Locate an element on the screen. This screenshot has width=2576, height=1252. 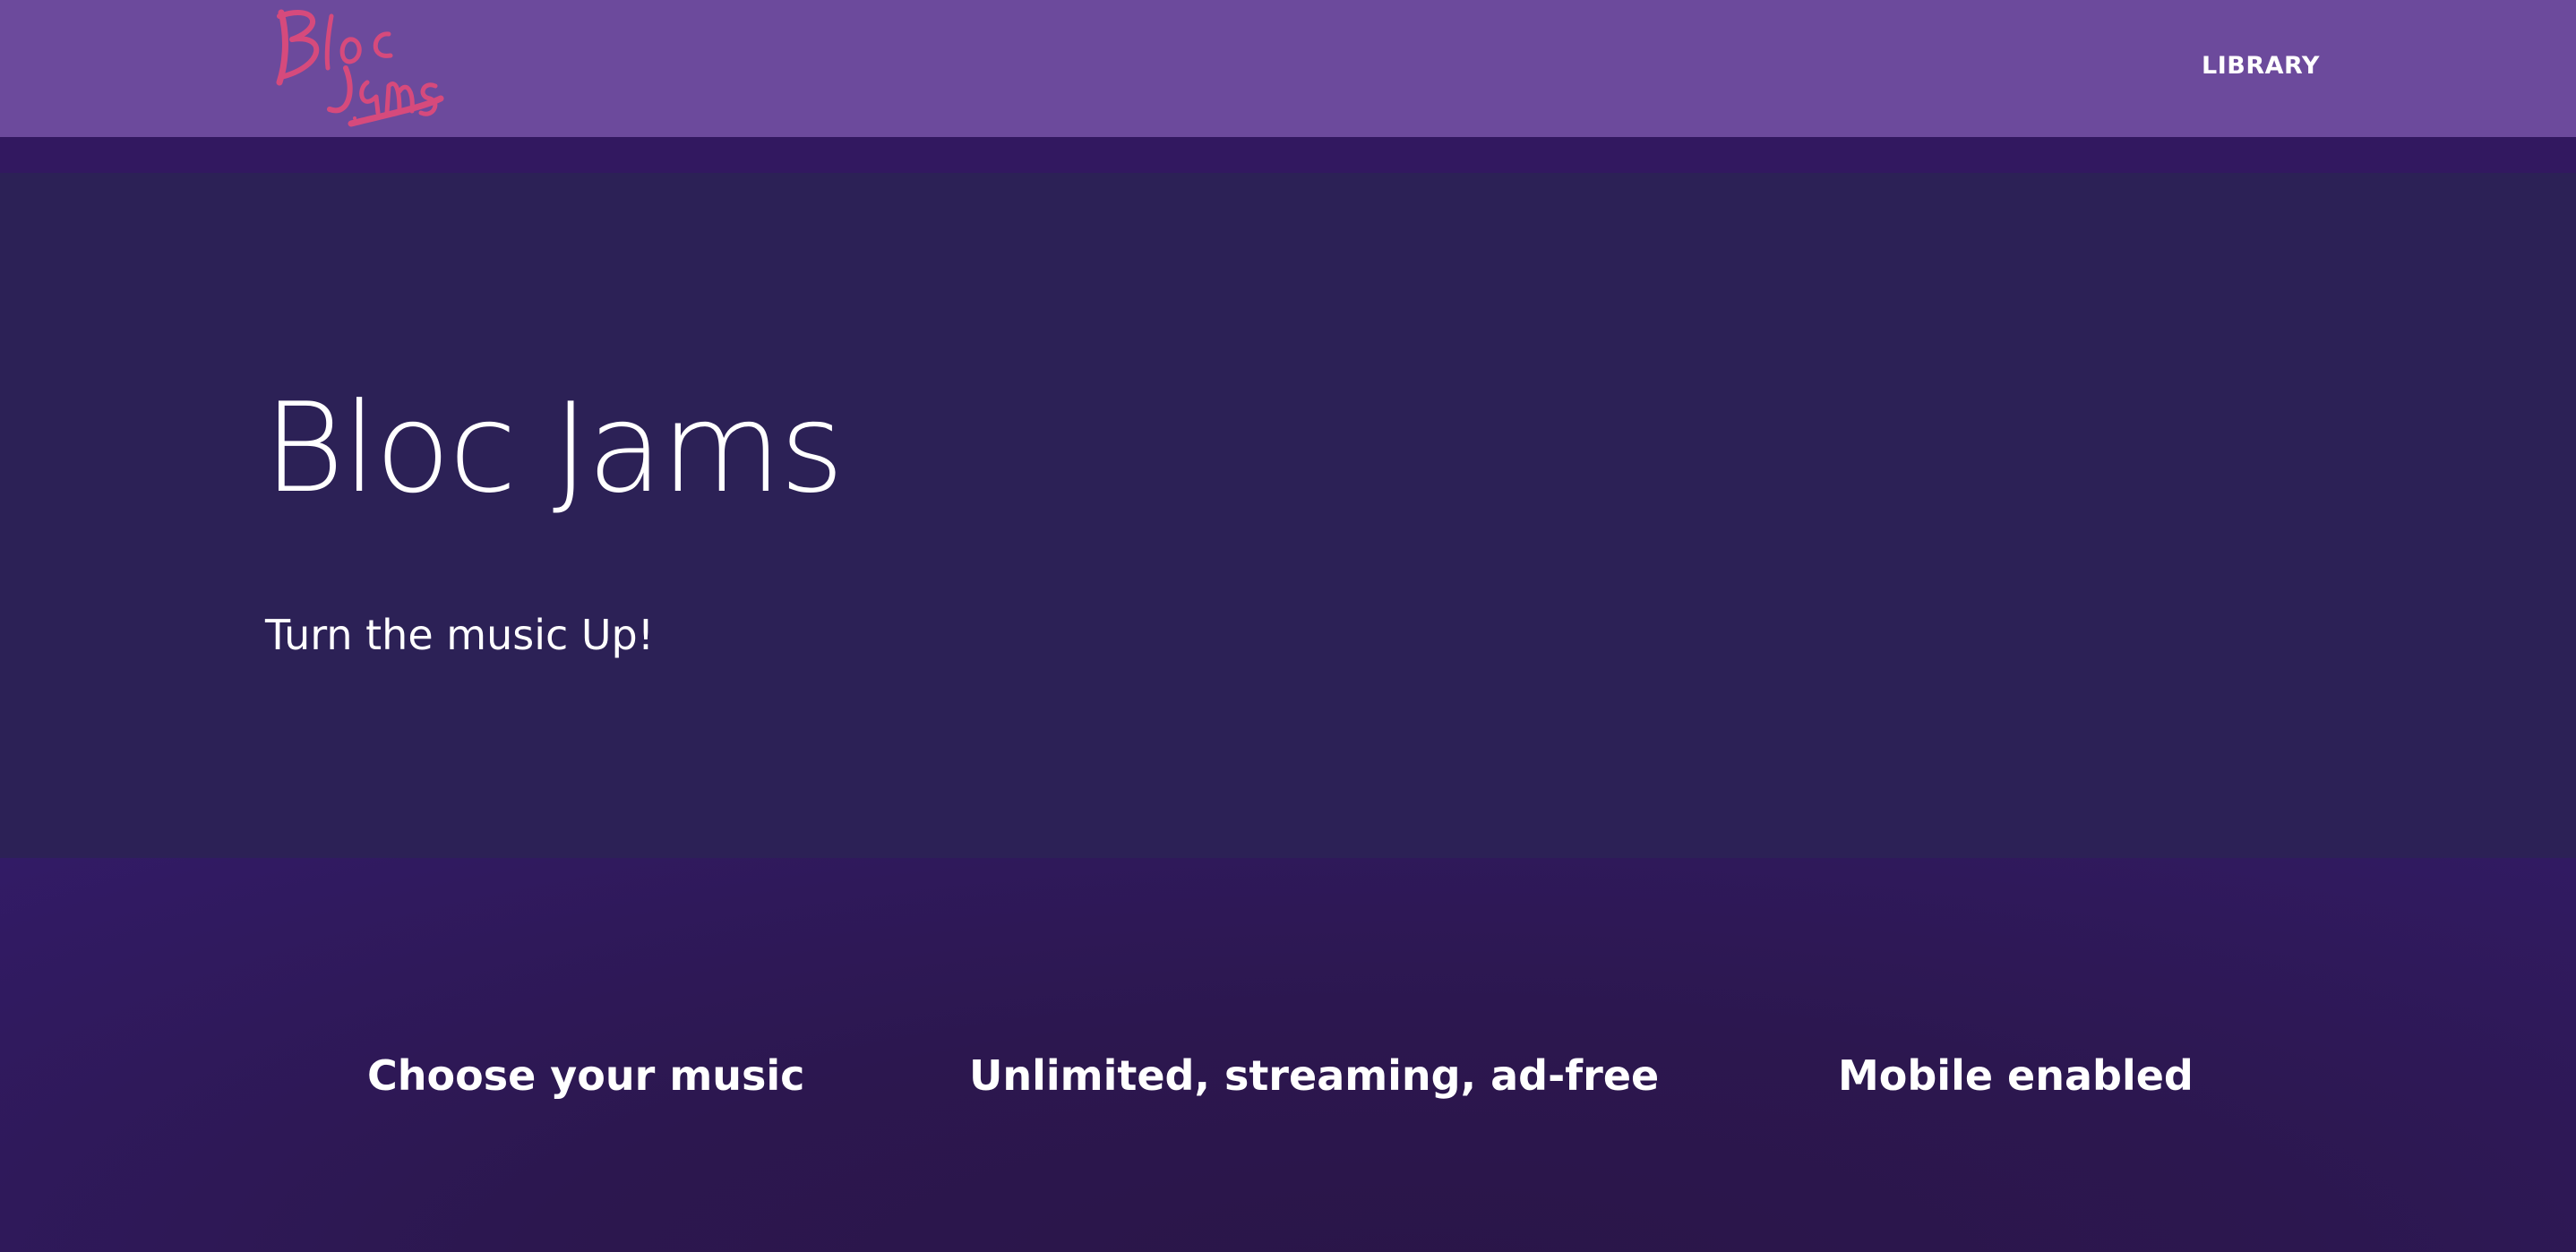
selling-point-choose-music: Choose your music is located at coordinates (586, 1075).